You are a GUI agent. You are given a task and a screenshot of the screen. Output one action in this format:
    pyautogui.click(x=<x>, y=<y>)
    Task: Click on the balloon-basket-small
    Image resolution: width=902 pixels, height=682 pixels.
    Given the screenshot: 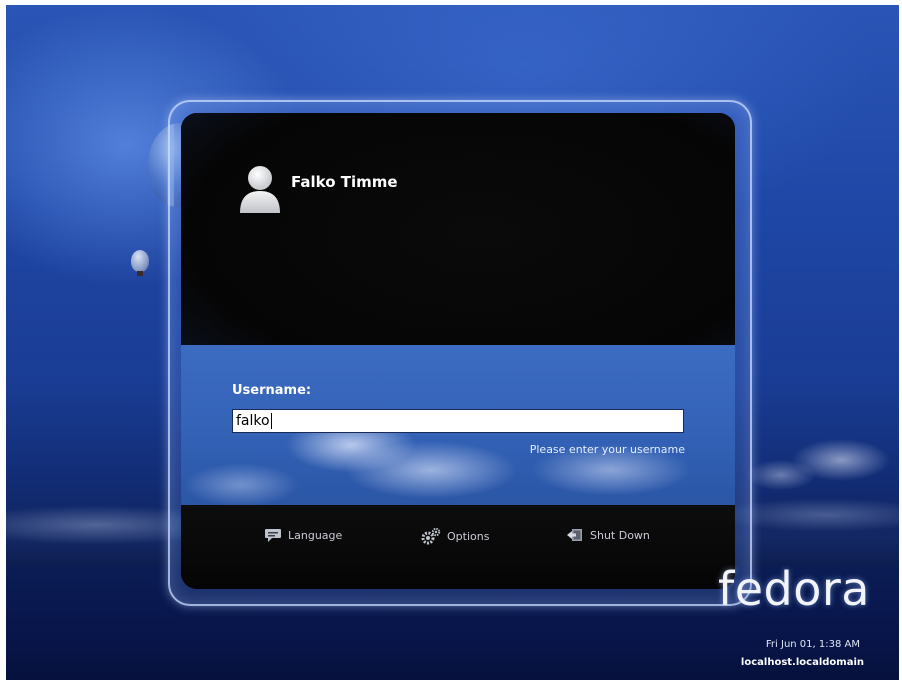 What is the action you would take?
    pyautogui.click(x=140, y=273)
    